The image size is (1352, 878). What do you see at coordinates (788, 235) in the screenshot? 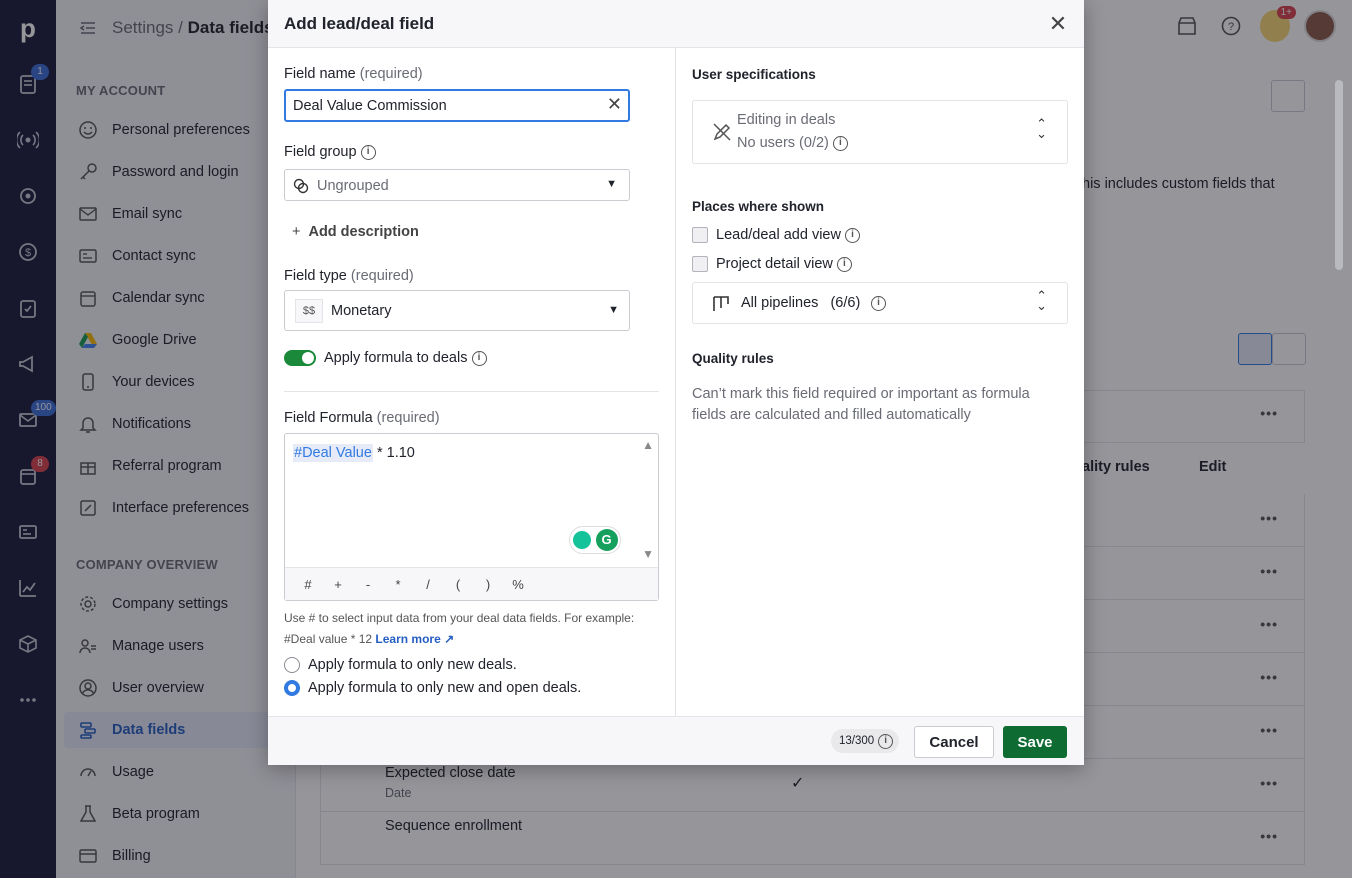
I see `lead-deal-add-view-label: Lead/deal add view i` at bounding box center [788, 235].